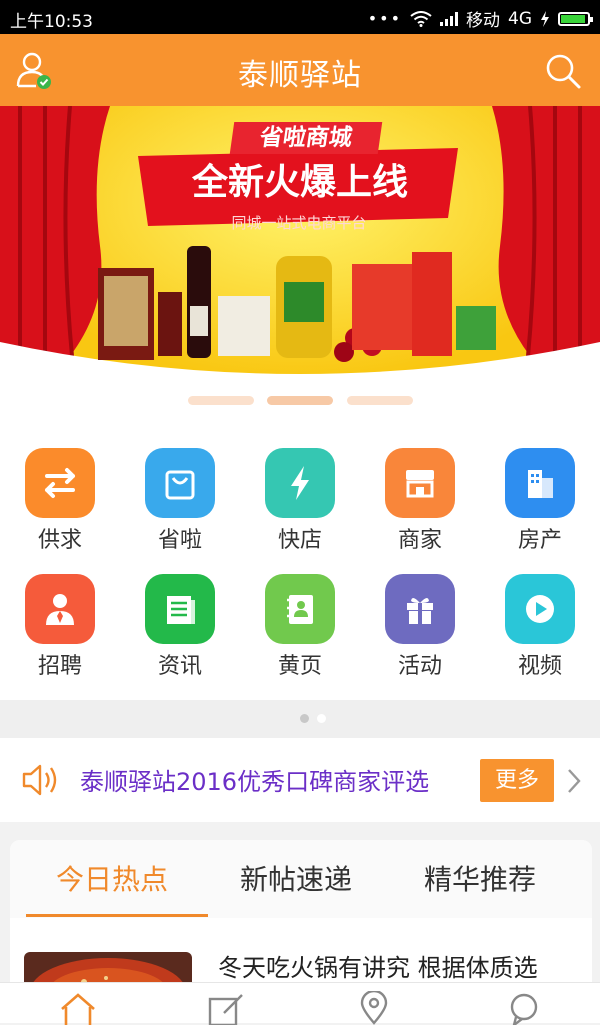  What do you see at coordinates (420, 609) in the screenshot?
I see `gift-icon` at bounding box center [420, 609].